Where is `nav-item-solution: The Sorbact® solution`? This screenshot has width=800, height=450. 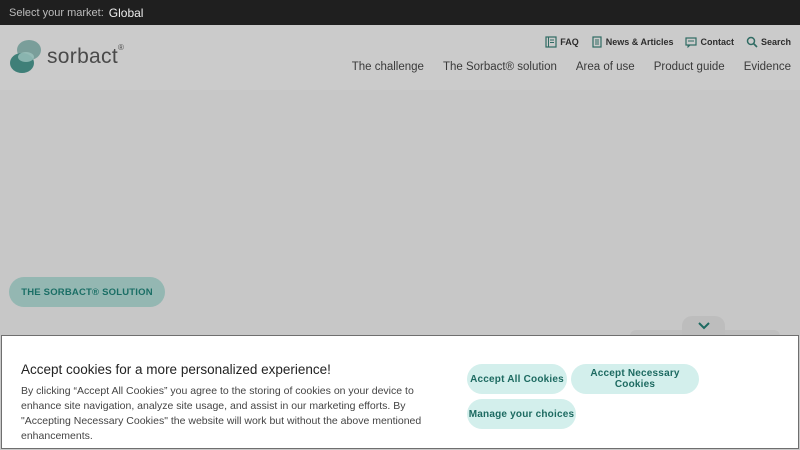 nav-item-solution: The Sorbact® solution is located at coordinates (500, 67).